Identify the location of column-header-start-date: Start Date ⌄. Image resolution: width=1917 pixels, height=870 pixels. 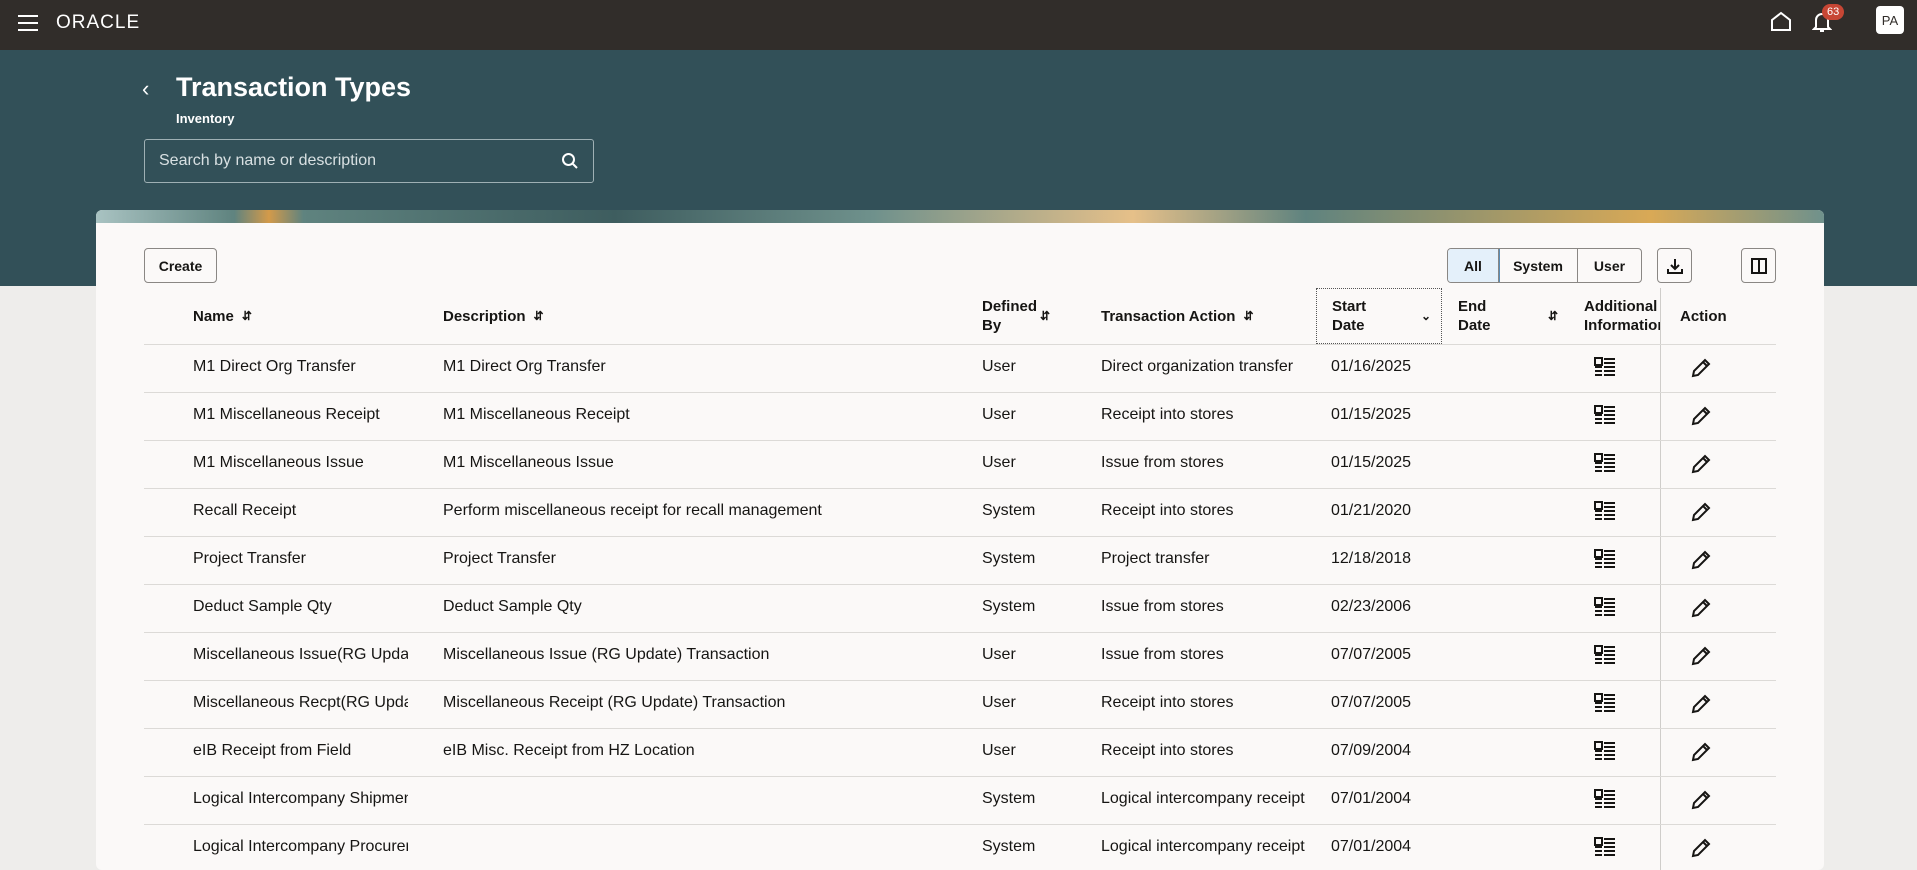
(1379, 316).